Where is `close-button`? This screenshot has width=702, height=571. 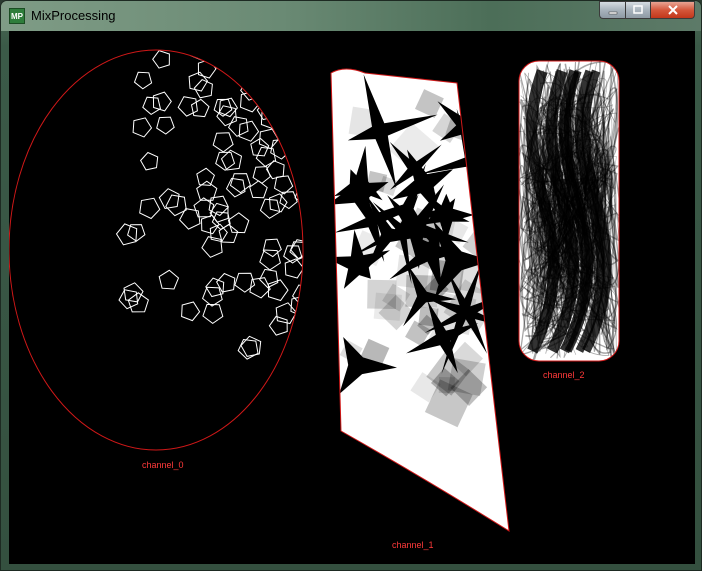 close-button is located at coordinates (673, 10).